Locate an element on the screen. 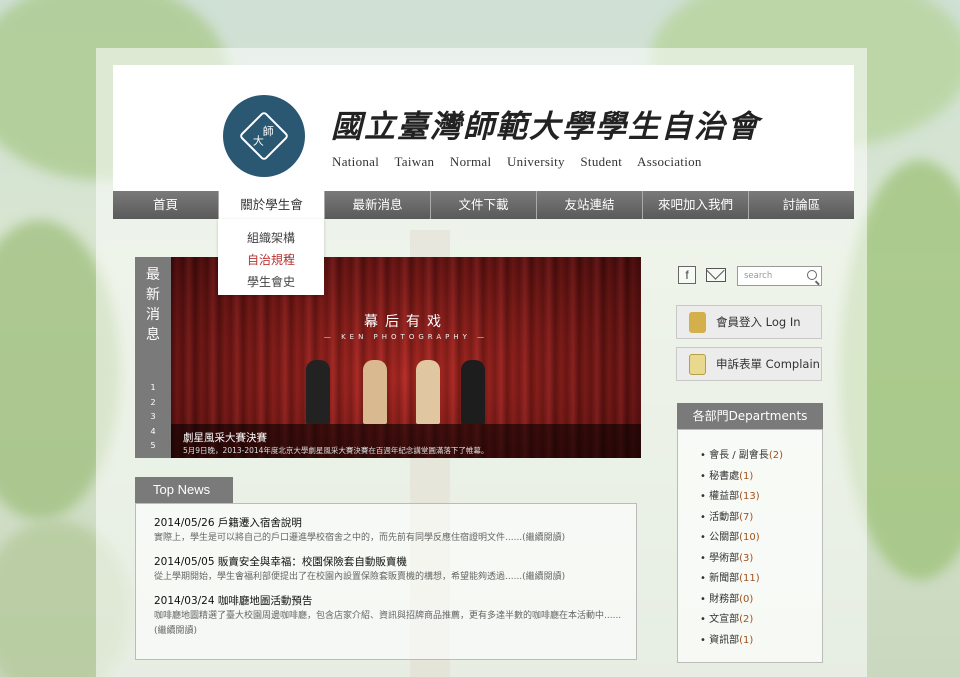  mail-icon is located at coordinates (716, 275).